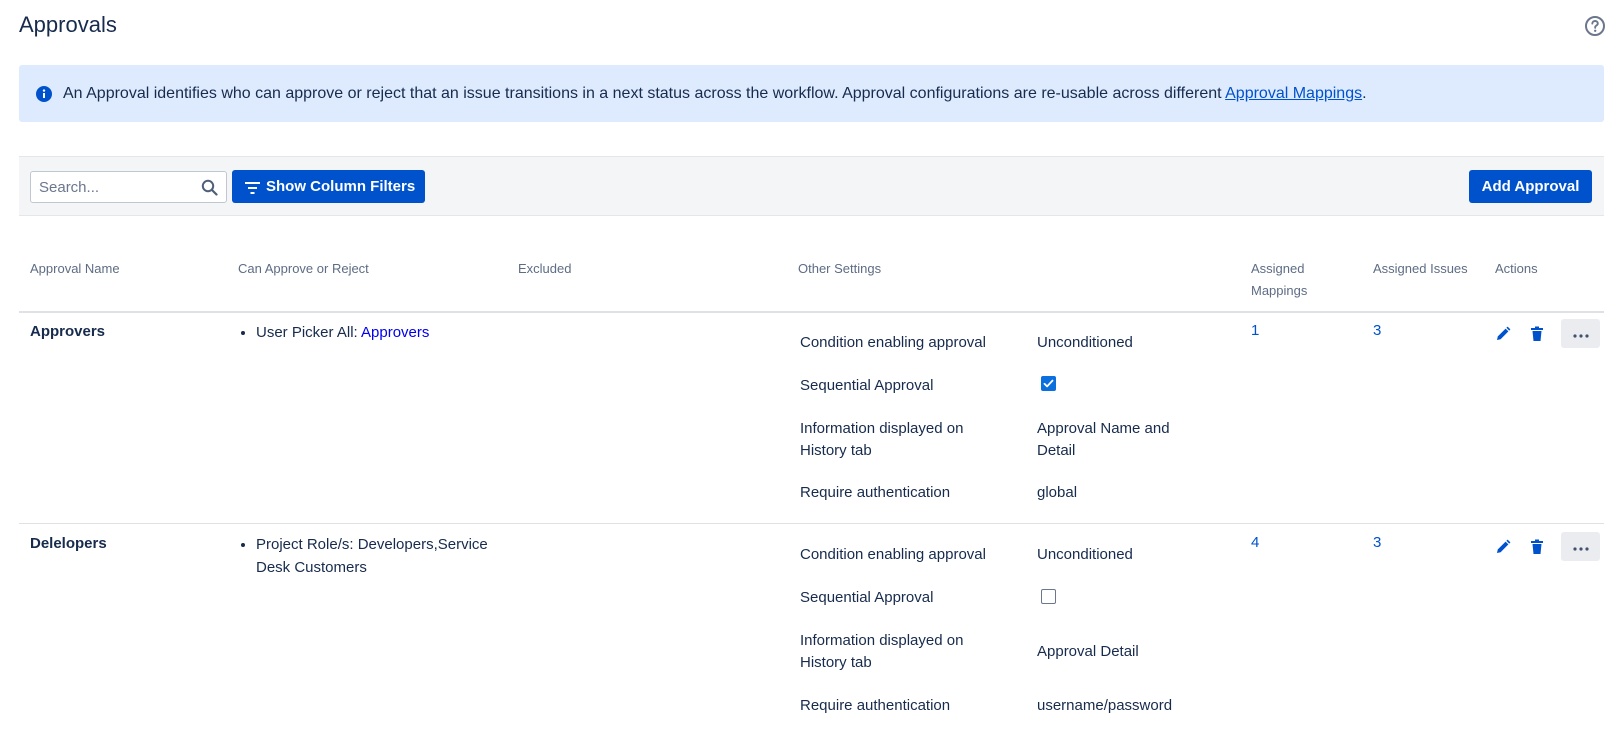 Image resolution: width=1622 pixels, height=732 pixels. Describe the element at coordinates (1105, 705) in the screenshot. I see `auth-value: username/password` at that location.